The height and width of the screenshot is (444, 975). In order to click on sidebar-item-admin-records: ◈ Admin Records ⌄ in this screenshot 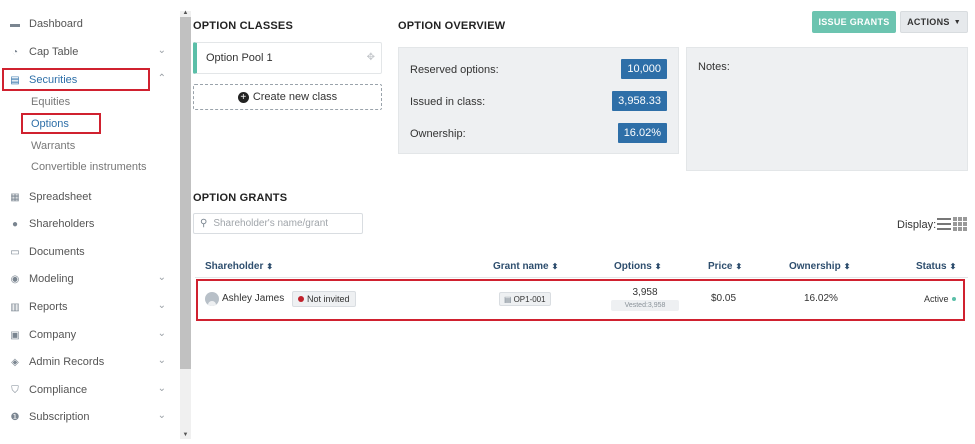, I will do `click(89, 362)`.